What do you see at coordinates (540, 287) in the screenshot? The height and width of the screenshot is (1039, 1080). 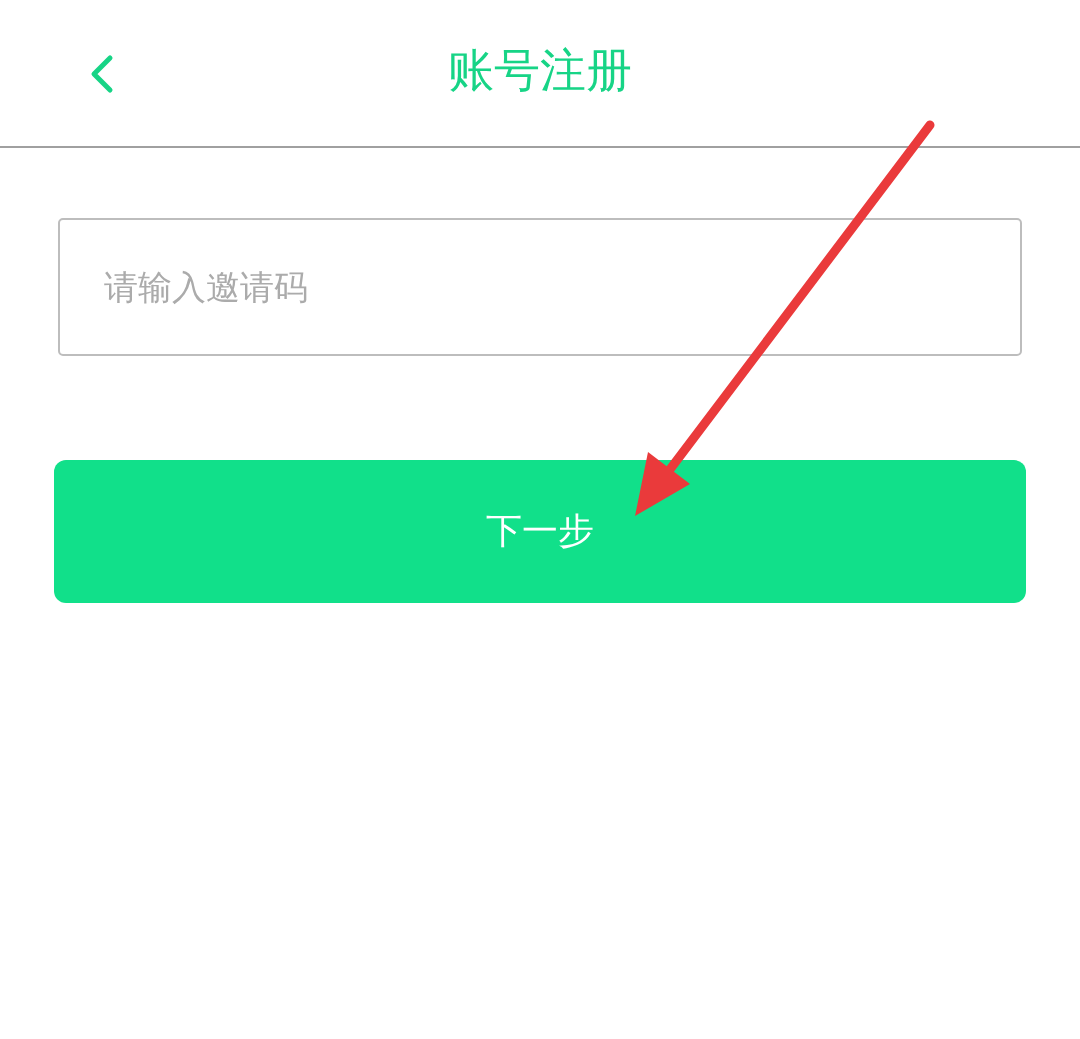 I see `invite-code-field: 请输入邀请码` at bounding box center [540, 287].